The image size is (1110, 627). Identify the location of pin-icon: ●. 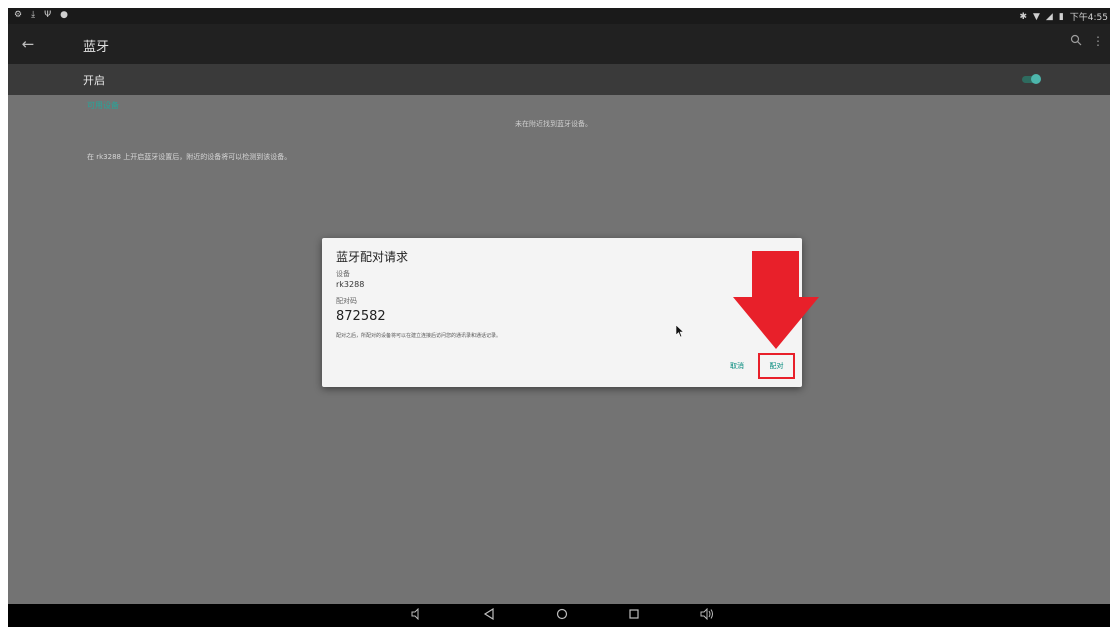
(64, 15).